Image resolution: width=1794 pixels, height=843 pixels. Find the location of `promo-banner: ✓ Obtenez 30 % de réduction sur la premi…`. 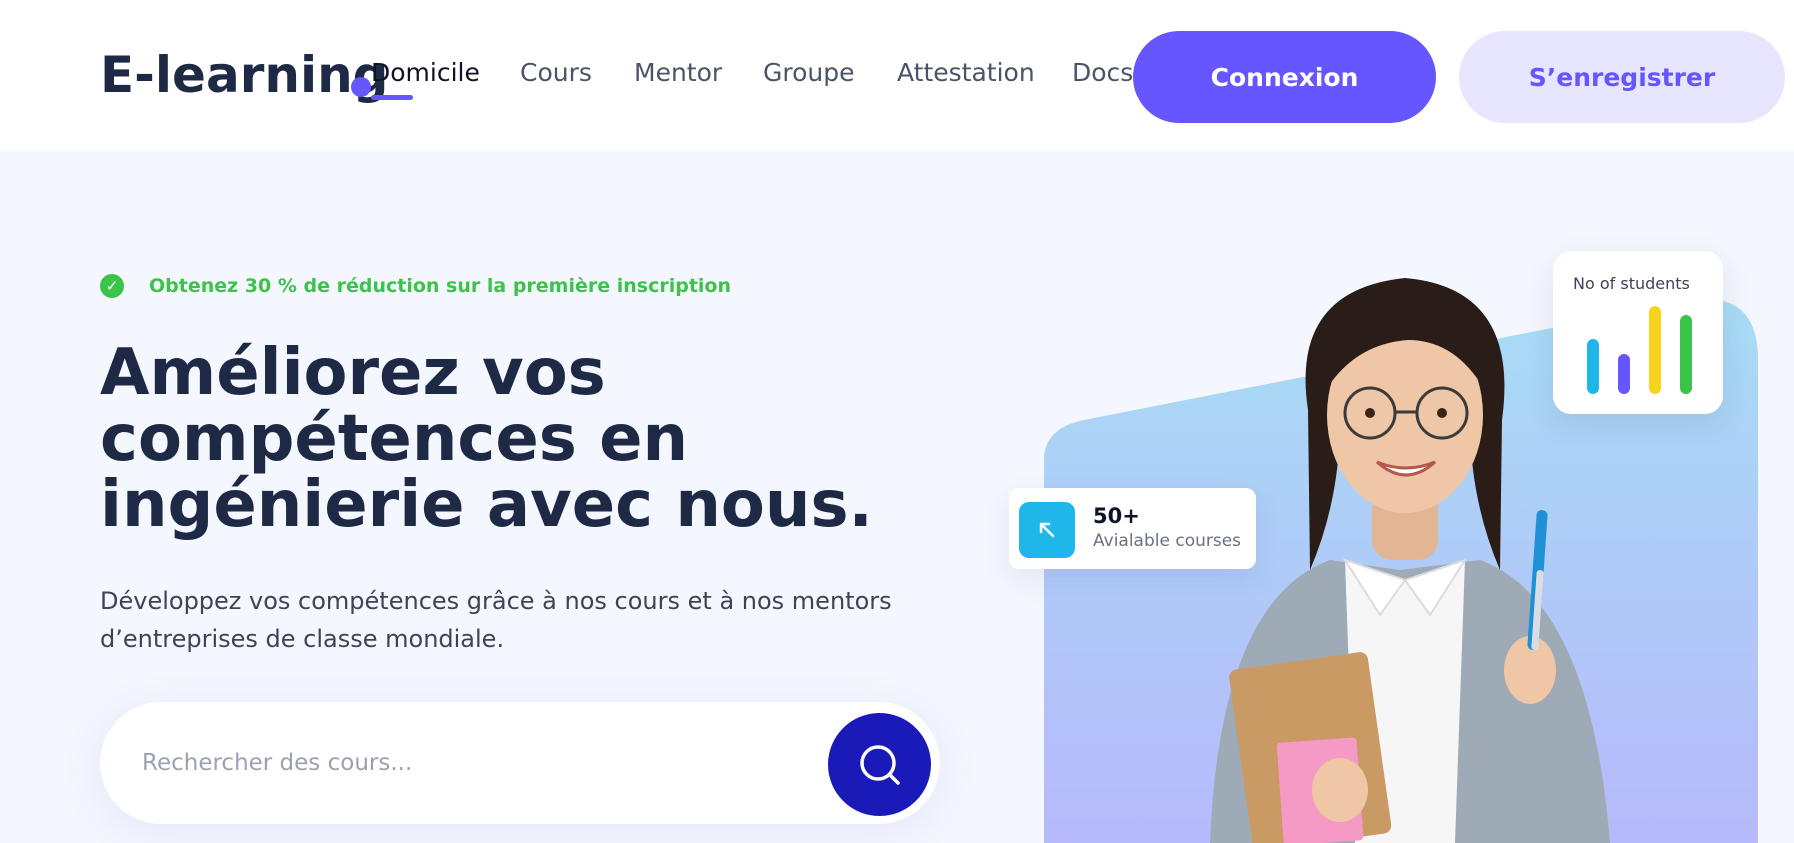

promo-banner: ✓ Obtenez 30 % de réduction sur la premi… is located at coordinates (415, 286).